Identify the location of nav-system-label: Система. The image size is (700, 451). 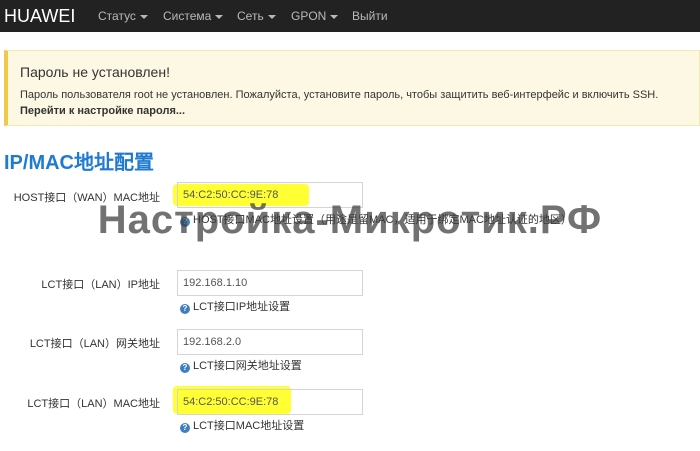
(187, 16).